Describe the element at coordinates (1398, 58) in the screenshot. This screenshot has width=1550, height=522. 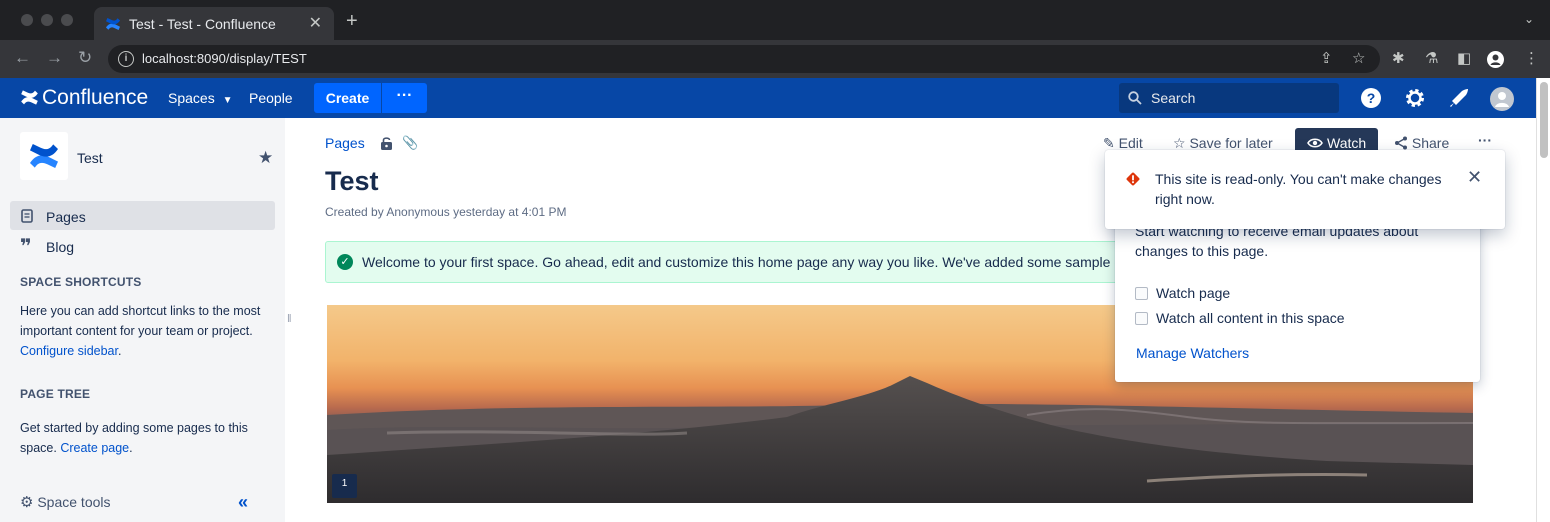
I see `extensions-icon: ✱` at that location.